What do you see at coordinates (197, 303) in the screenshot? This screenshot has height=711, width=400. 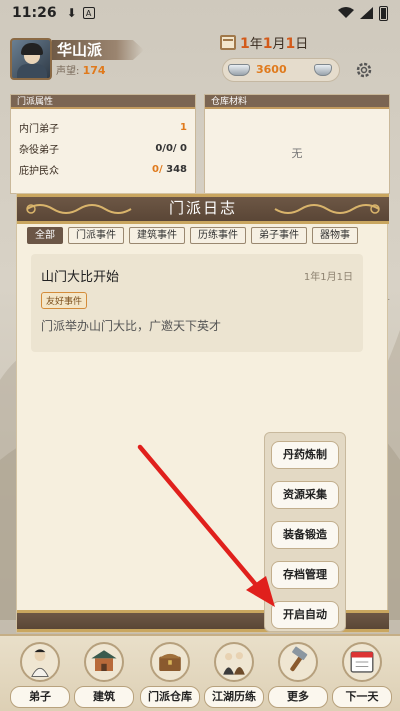 I see `log-entry: 山门大比开始 1年1月1日 友好事件 门派举办山门大比，广邀天下英才` at bounding box center [197, 303].